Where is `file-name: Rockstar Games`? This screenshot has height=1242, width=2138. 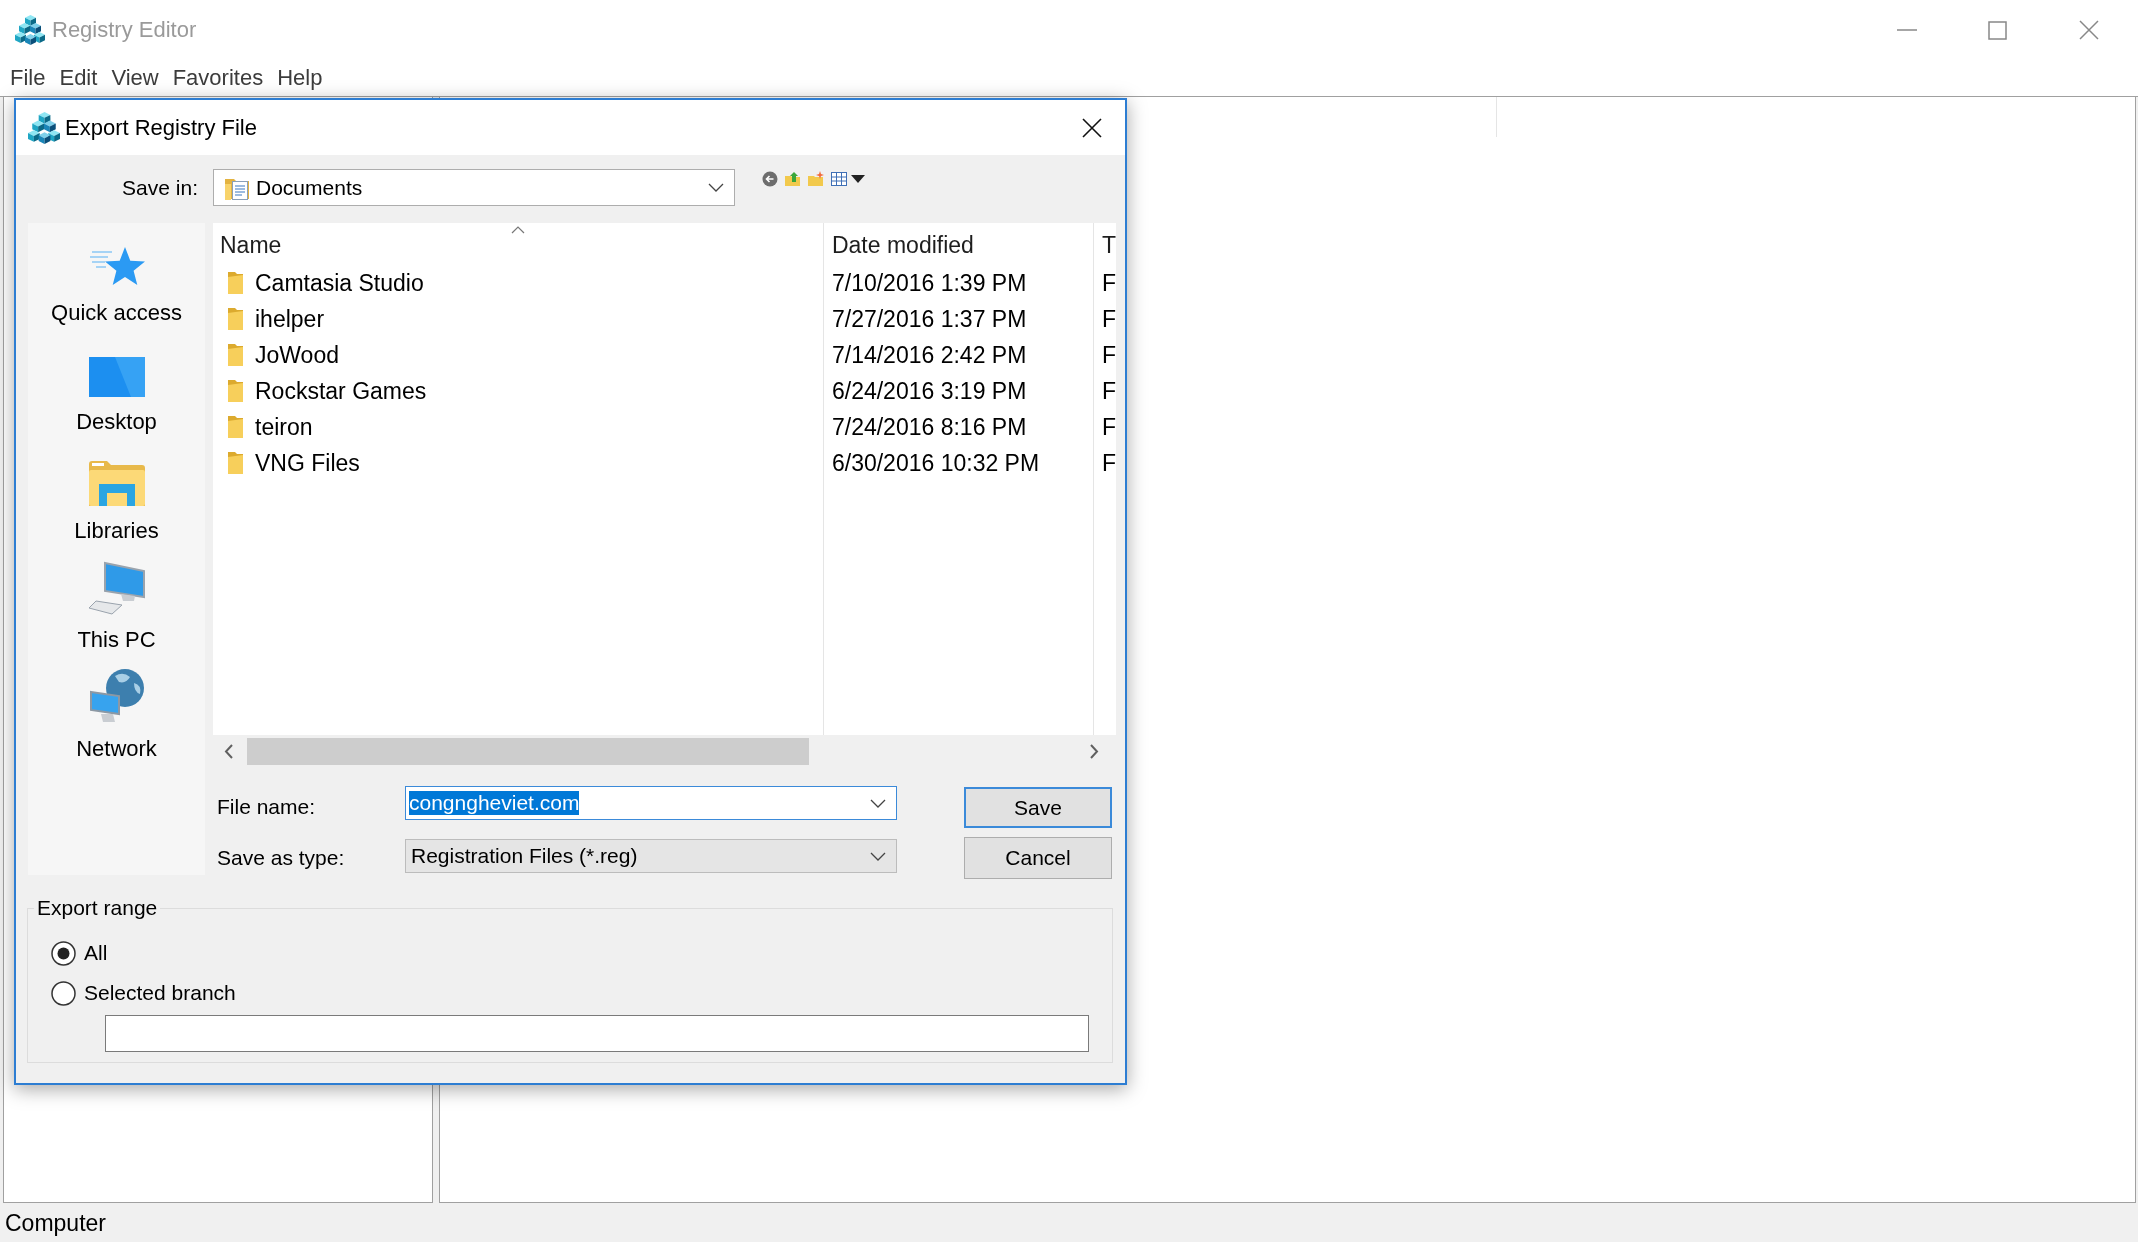
file-name: Rockstar Games is located at coordinates (341, 391).